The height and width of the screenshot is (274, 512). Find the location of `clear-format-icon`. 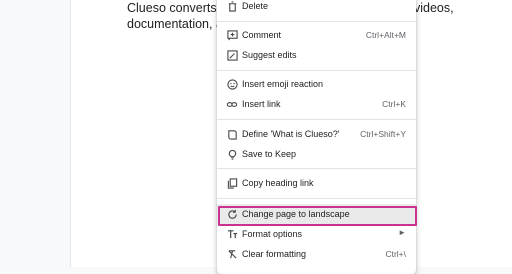

clear-format-icon is located at coordinates (232, 254).